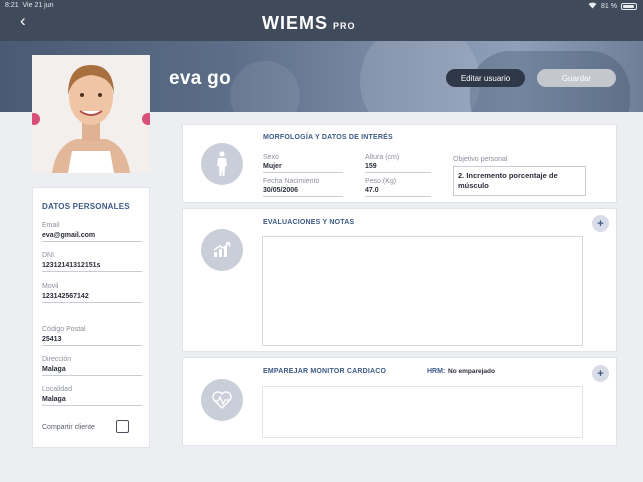  I want to click on body-icon, so click(222, 164).